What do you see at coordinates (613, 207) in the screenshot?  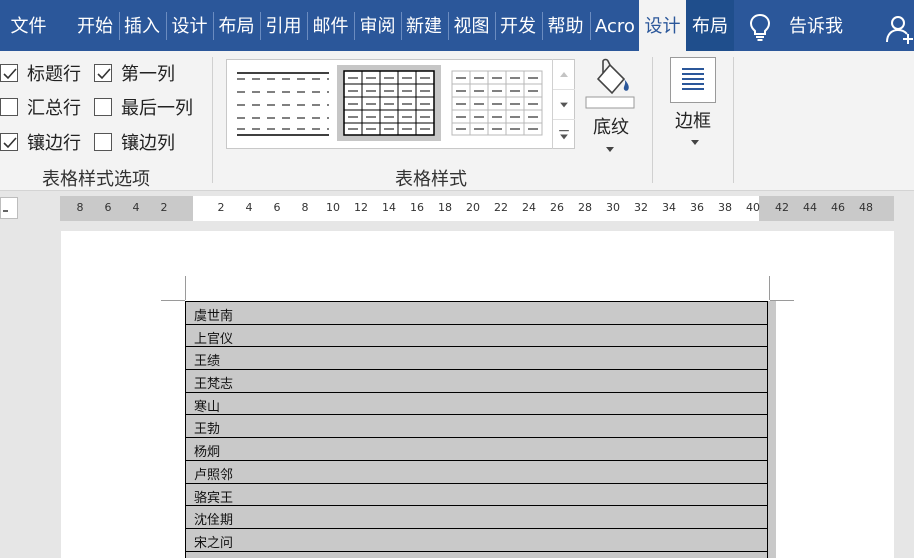 I see `ruler-tick-label: 30` at bounding box center [613, 207].